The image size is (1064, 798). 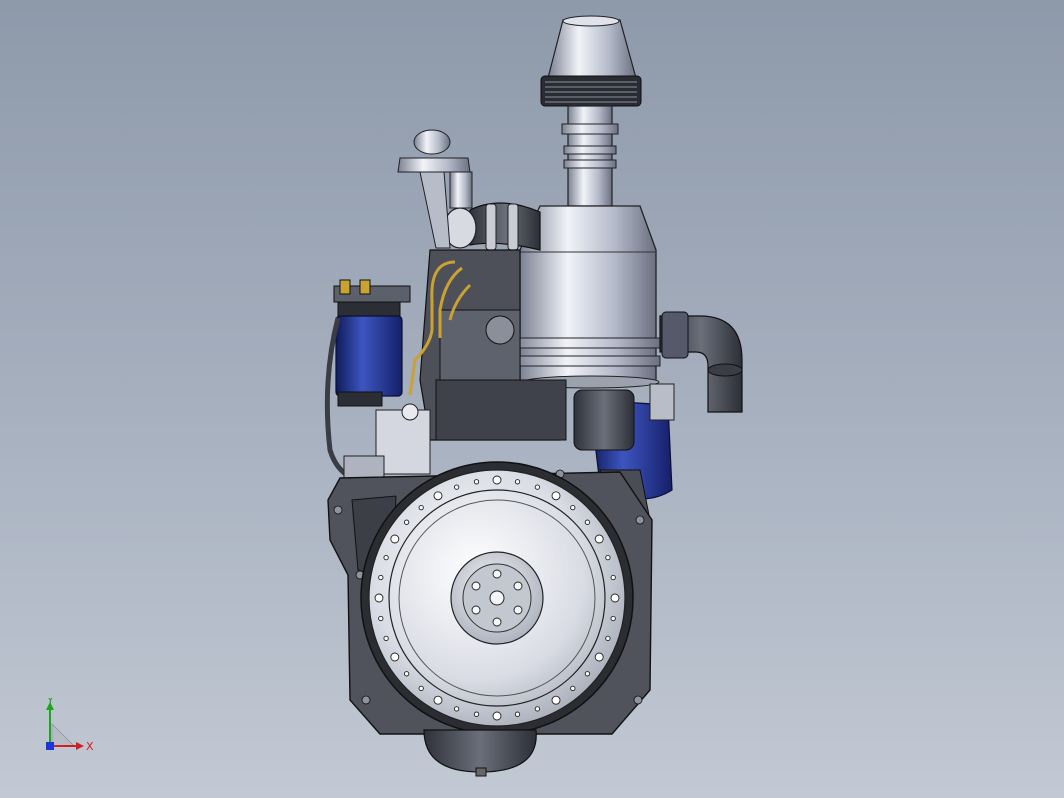 I want to click on starter-assembly, so click(x=387, y=445).